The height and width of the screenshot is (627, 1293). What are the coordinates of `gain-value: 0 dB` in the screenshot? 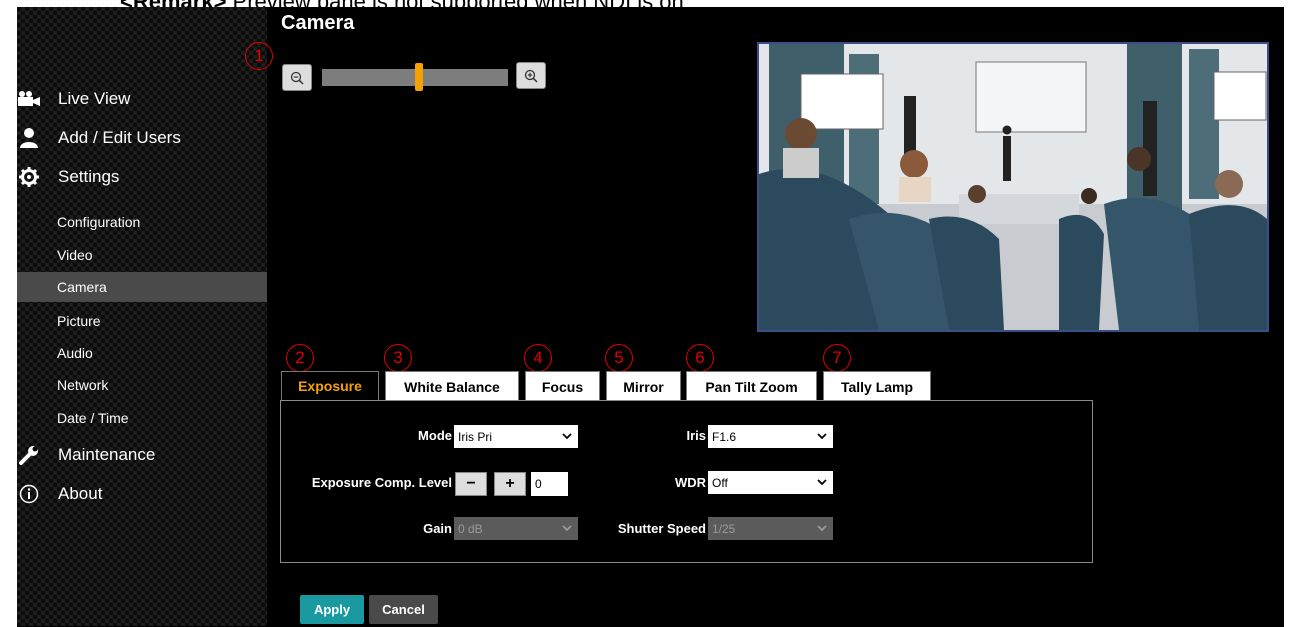 It's located at (470, 528).